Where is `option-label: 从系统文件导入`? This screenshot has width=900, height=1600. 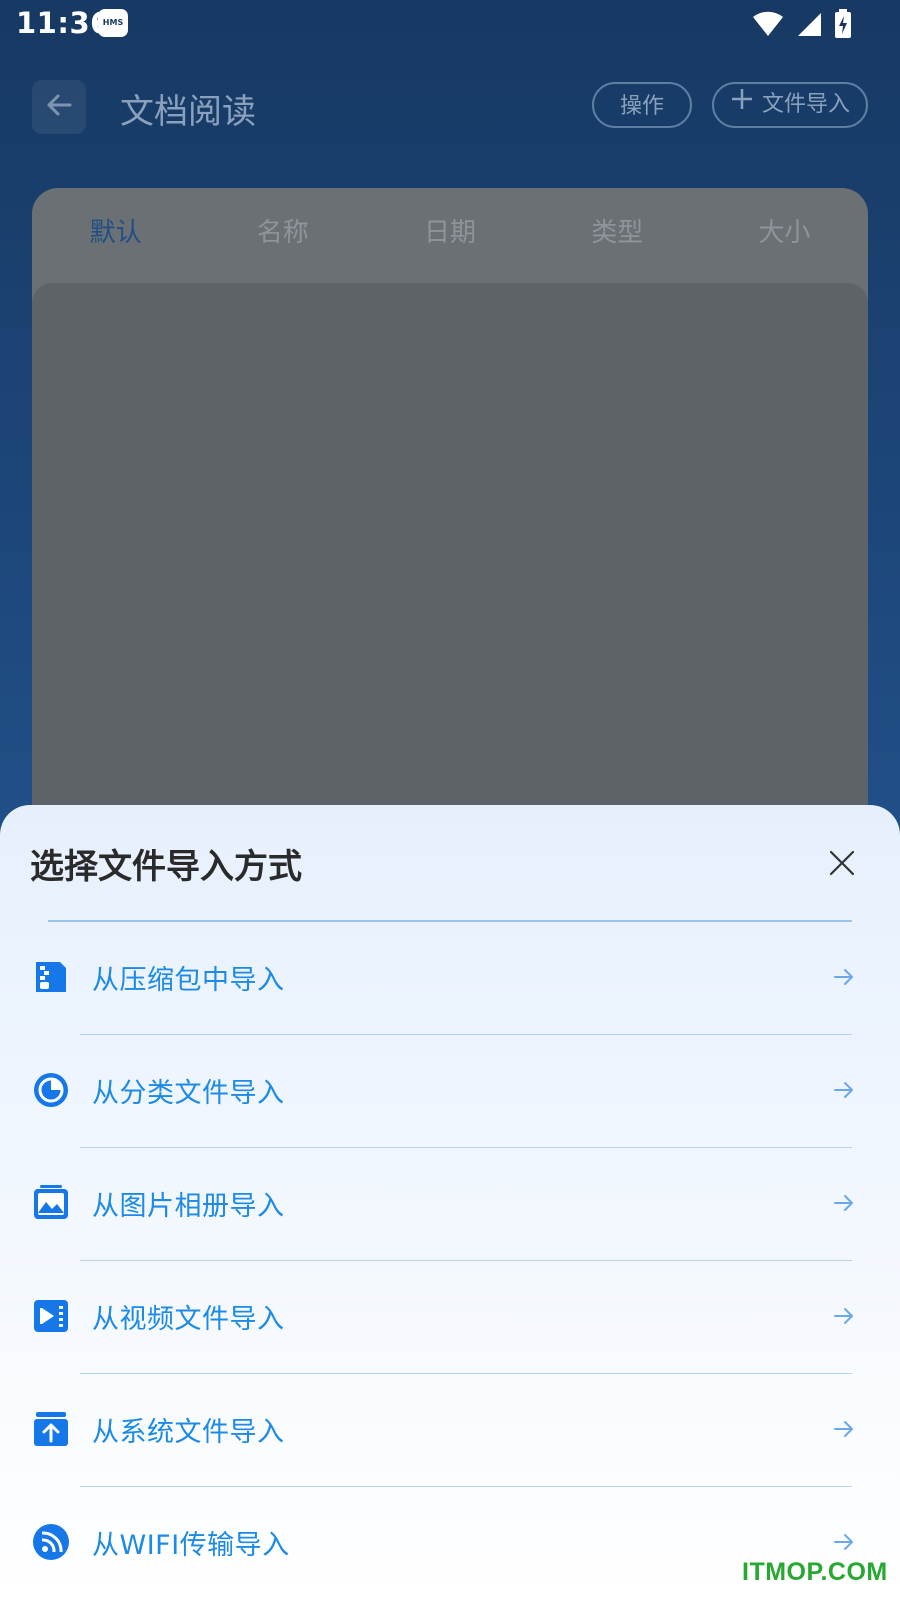 option-label: 从系统文件导入 is located at coordinates (188, 1432).